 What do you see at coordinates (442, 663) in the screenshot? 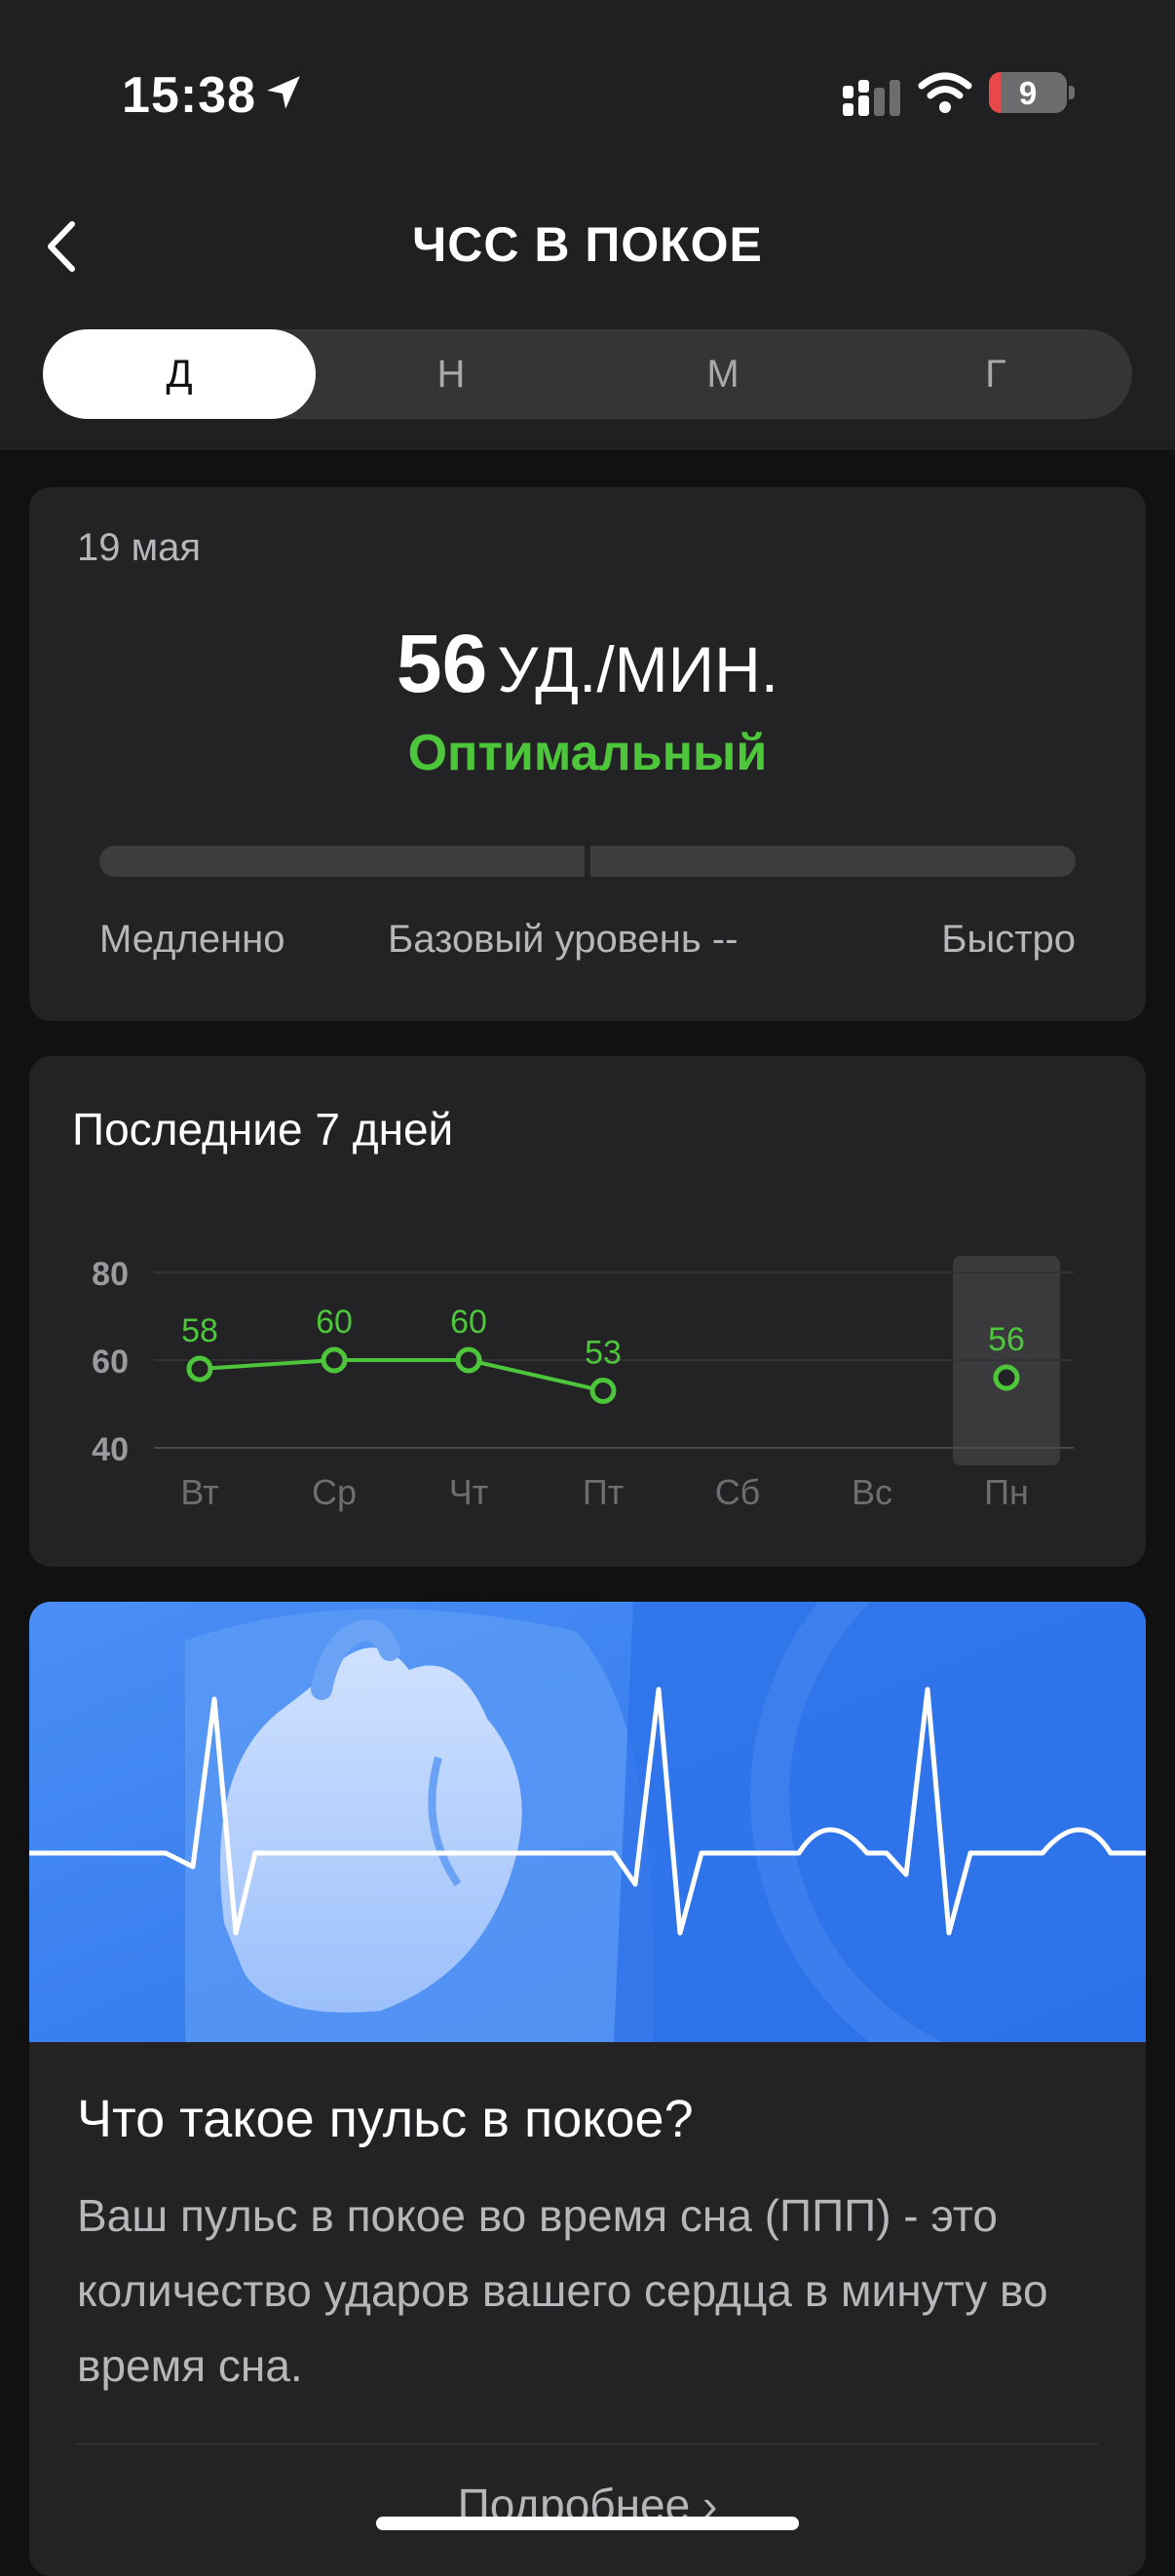
I see `heart-rate-value: 56` at bounding box center [442, 663].